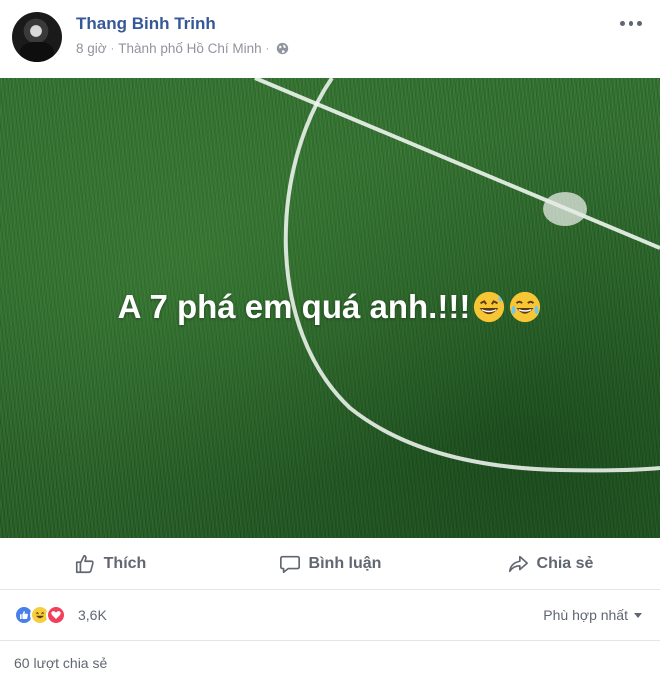 The image size is (660, 682). What do you see at coordinates (125, 563) in the screenshot?
I see `like-label: Thích` at bounding box center [125, 563].